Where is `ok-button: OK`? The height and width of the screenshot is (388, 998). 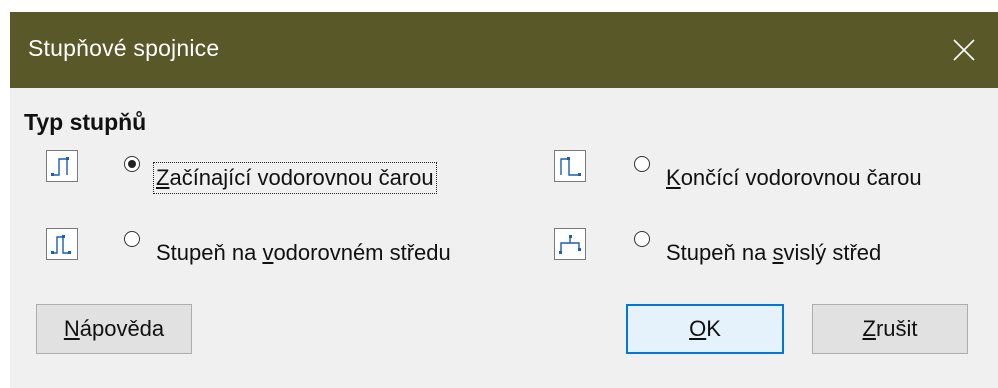
ok-button: OK is located at coordinates (705, 329).